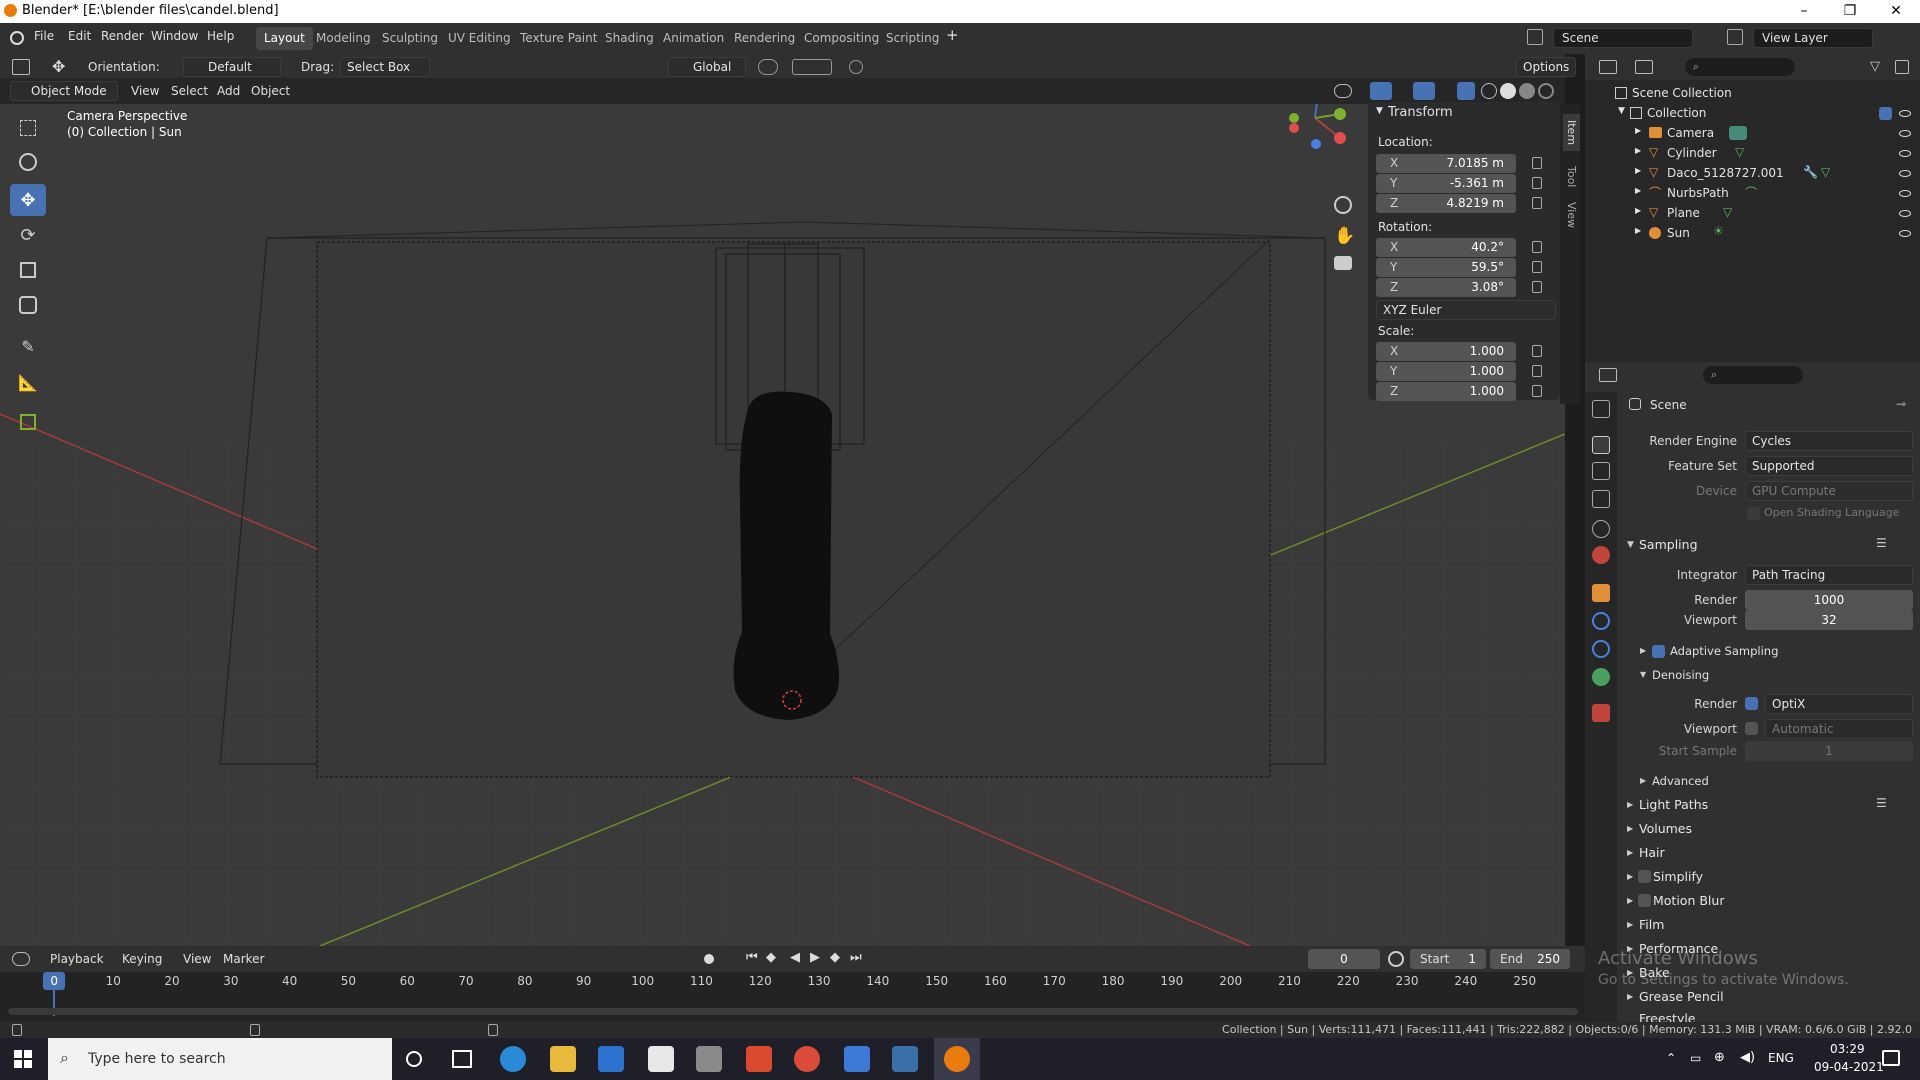  I want to click on list-icon: ☰, so click(1881, 803).